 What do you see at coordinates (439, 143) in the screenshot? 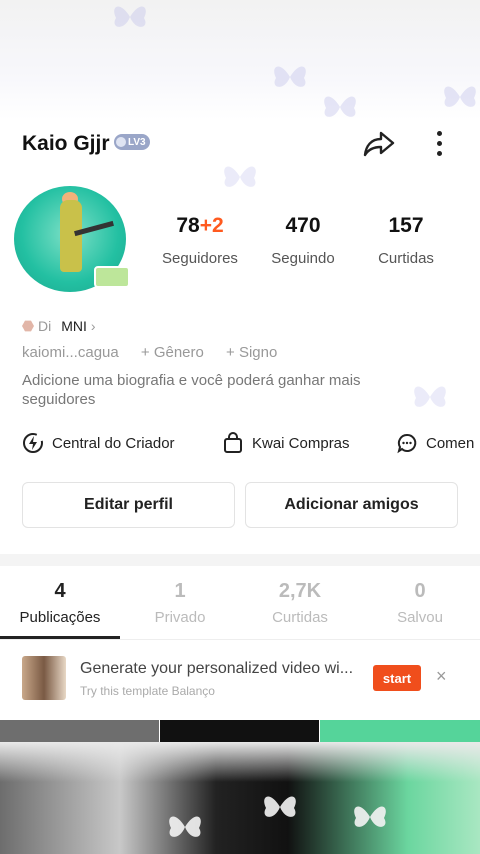
I see `more-options-icon` at bounding box center [439, 143].